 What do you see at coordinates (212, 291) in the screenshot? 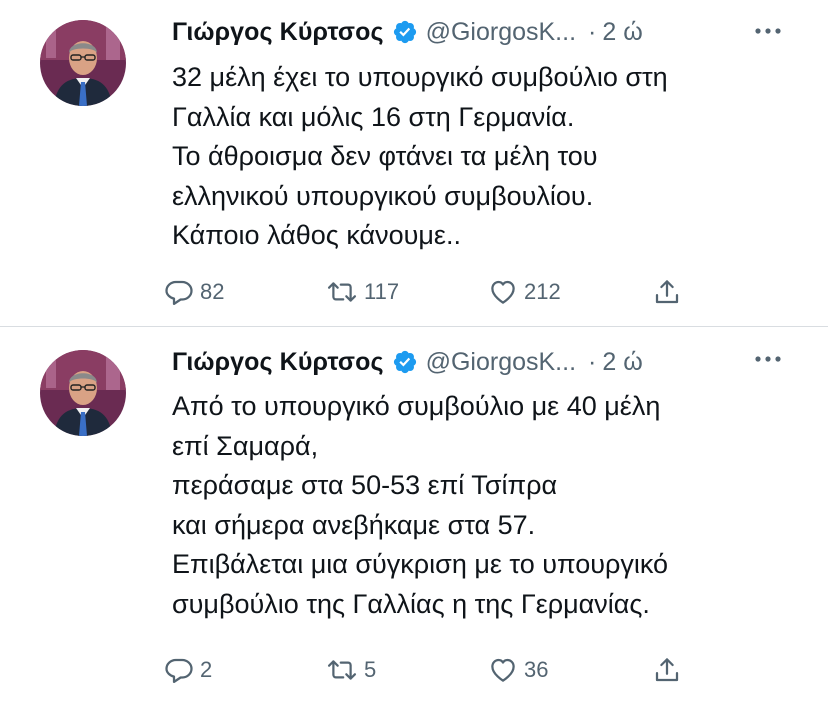
I see `reply-count: 82` at bounding box center [212, 291].